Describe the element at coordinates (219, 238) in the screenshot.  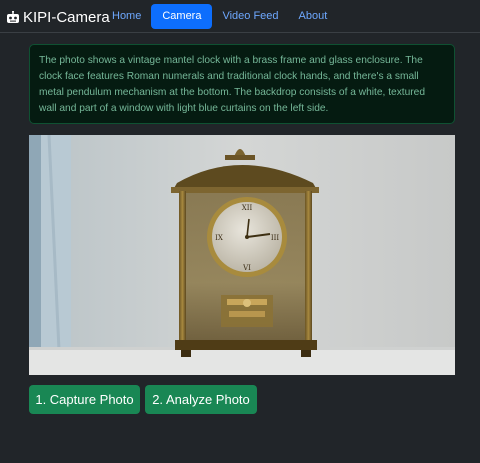
I see `svg-text: IX` at that location.